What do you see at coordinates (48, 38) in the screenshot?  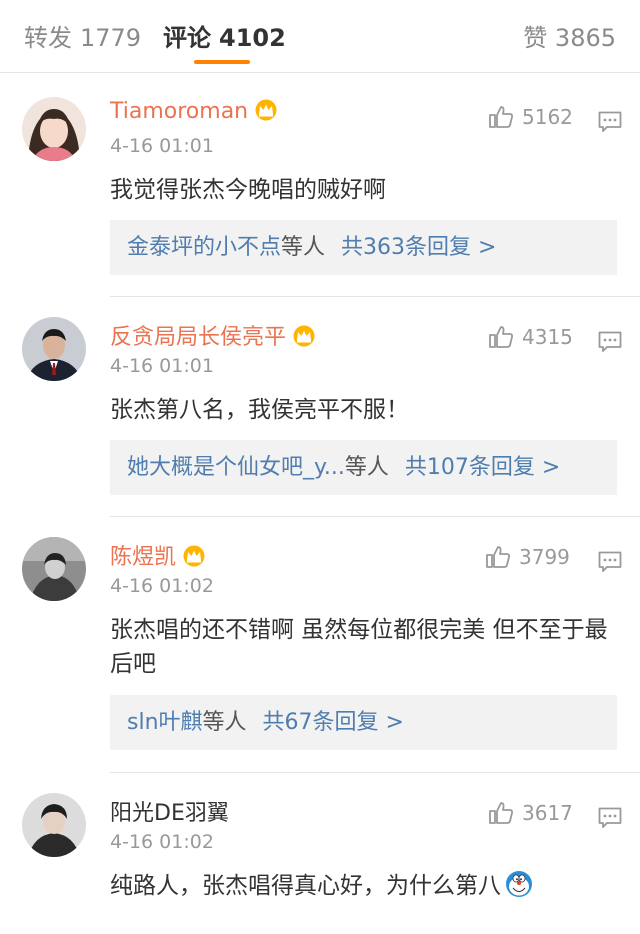 I see `tab-repost-label: 转发` at bounding box center [48, 38].